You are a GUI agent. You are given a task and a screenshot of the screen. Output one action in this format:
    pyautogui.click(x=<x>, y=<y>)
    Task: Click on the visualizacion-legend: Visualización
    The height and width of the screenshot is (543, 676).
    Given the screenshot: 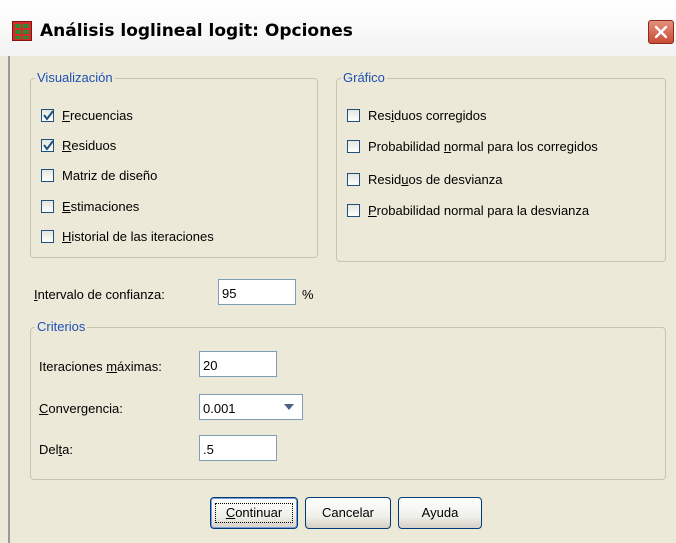 What is the action you would take?
    pyautogui.click(x=75, y=77)
    